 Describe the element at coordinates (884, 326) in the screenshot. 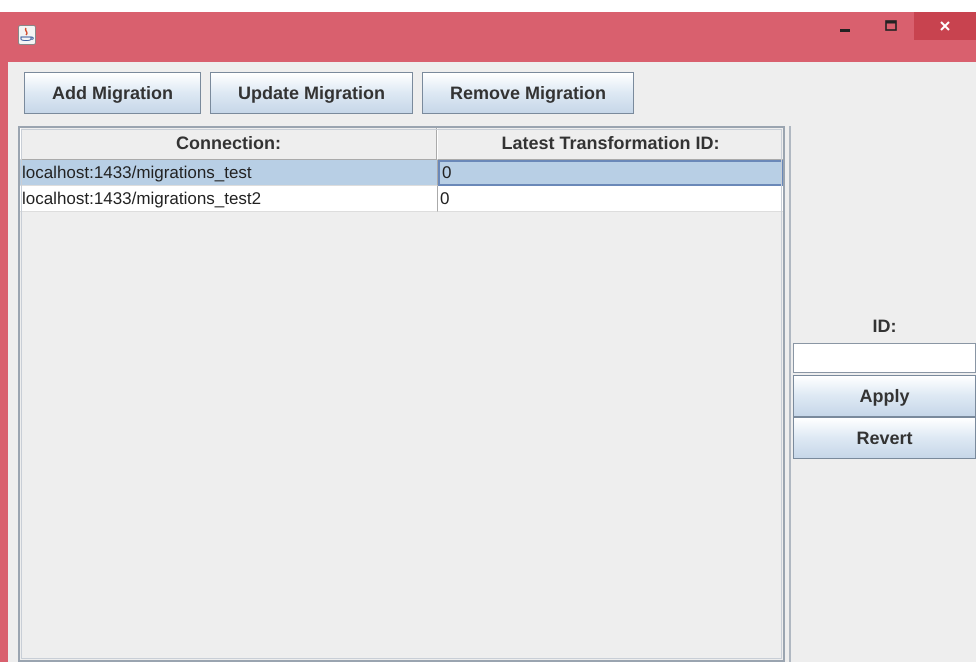

I see `id-label: ID:` at that location.